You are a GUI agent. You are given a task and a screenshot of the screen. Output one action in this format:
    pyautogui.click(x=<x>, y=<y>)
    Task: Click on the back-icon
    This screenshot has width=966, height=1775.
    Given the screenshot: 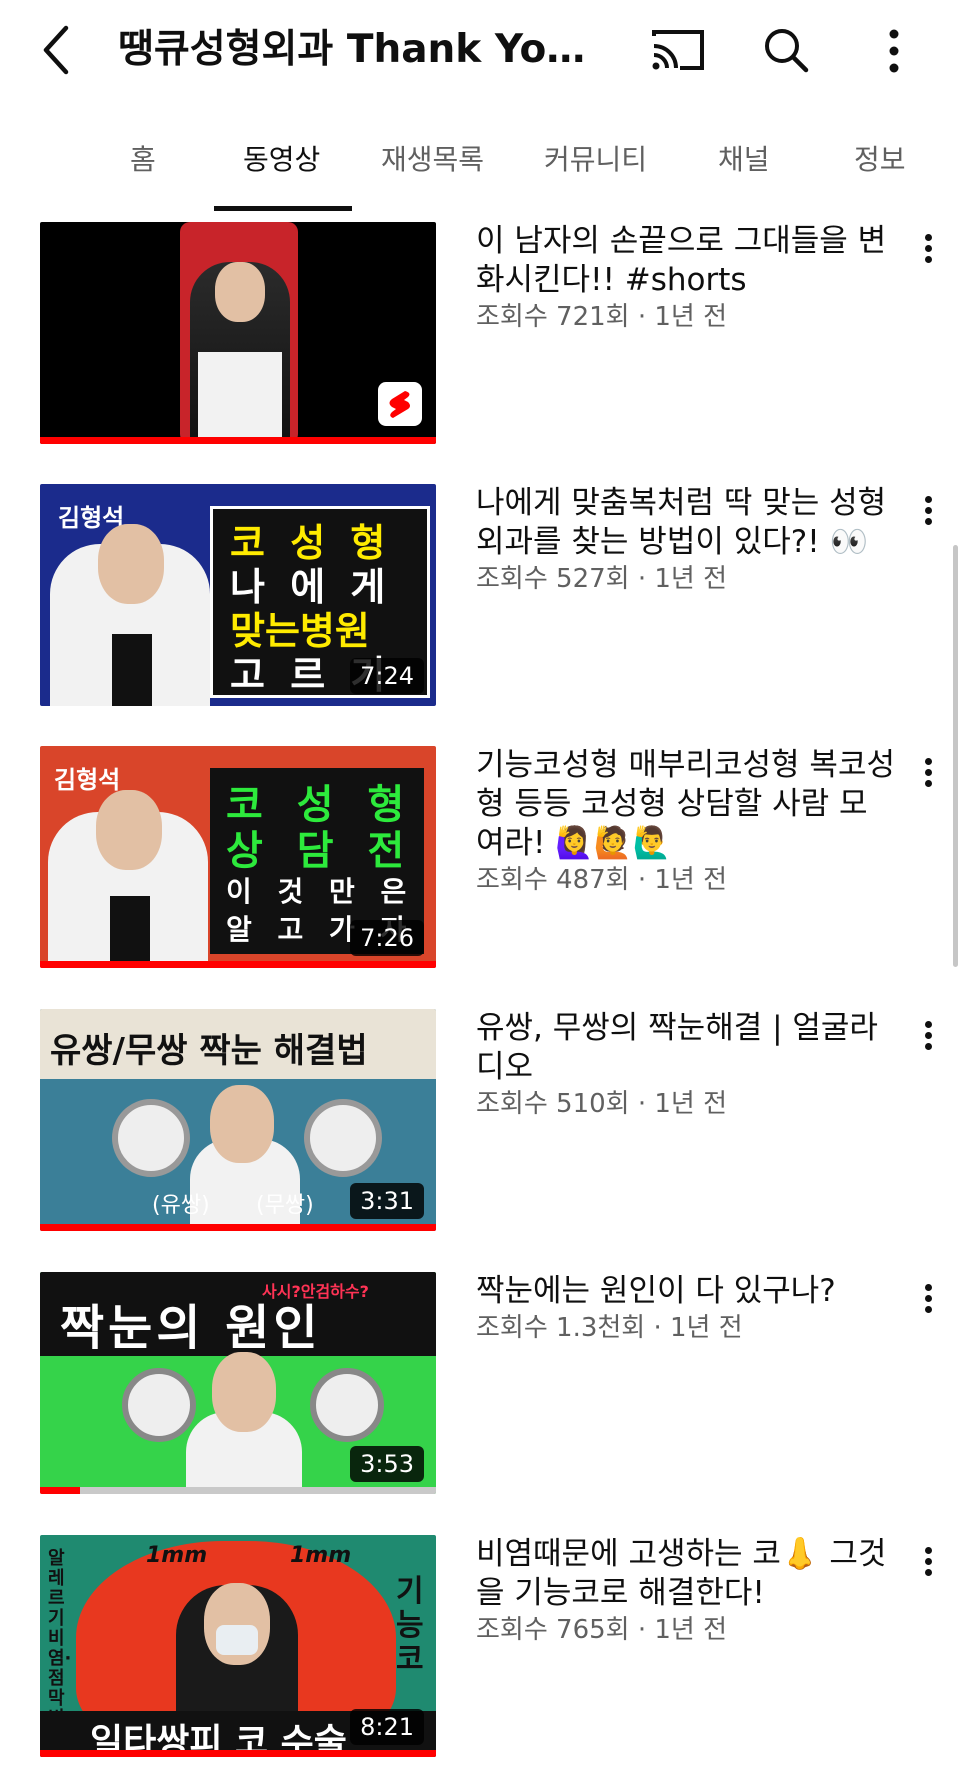 What is the action you would take?
    pyautogui.click(x=60, y=50)
    